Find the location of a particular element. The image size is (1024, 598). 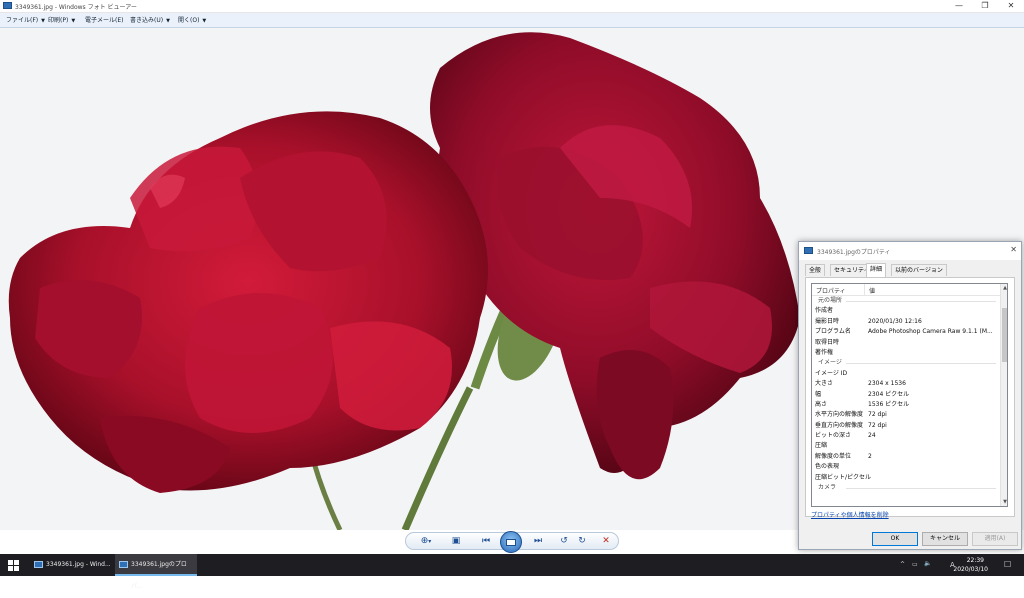

property-row: 大きさ 2304 x 1536 is located at coordinates (906, 384).